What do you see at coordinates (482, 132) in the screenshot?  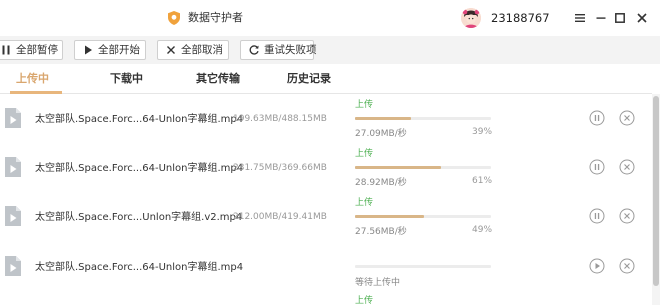 I see `progress-percent: 39%` at bounding box center [482, 132].